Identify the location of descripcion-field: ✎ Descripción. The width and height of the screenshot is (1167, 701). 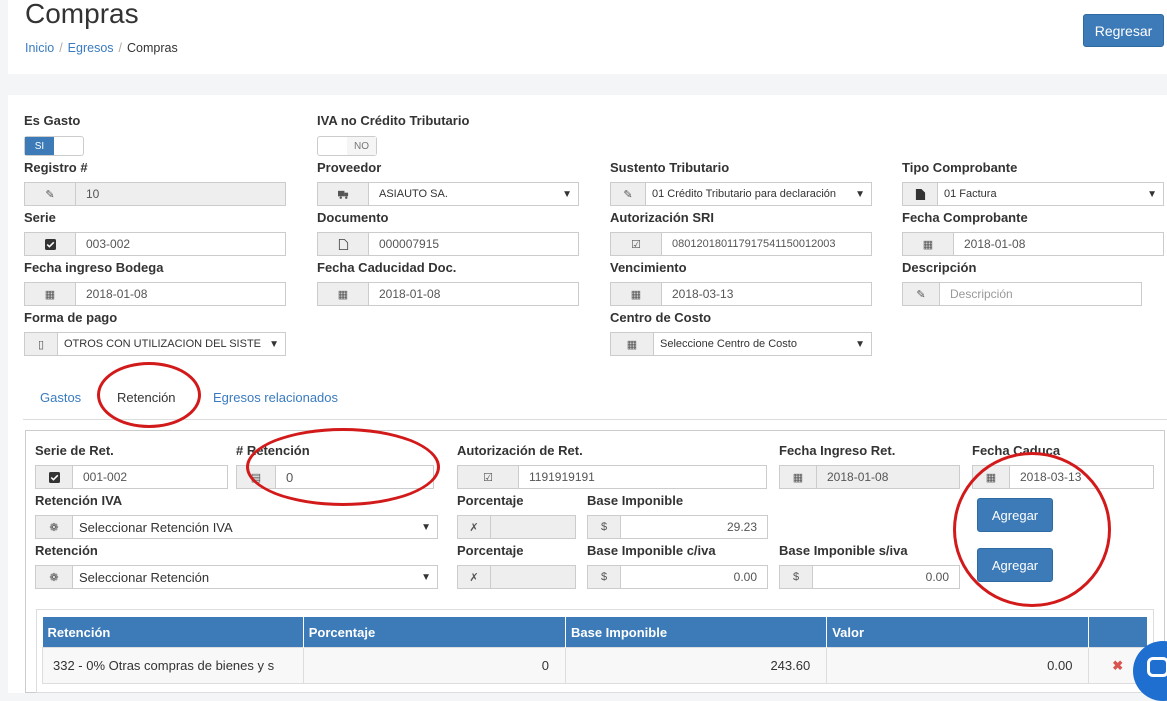
(1022, 294).